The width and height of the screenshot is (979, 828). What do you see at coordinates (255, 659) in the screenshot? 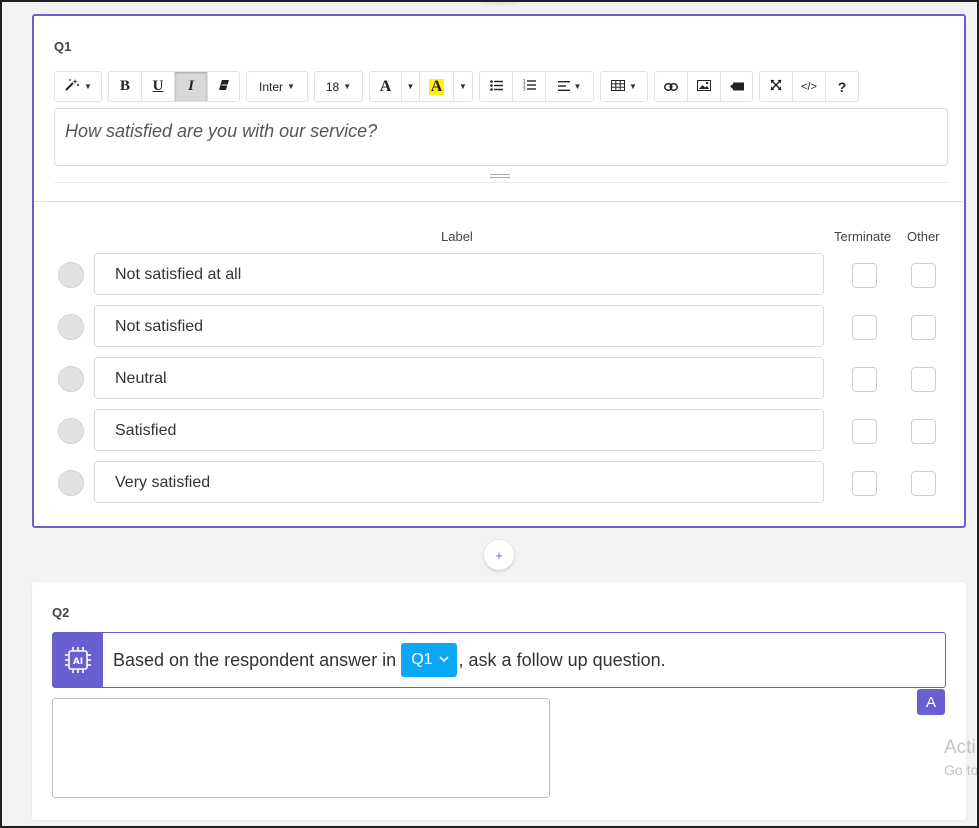
I see `ai-prompt-before: Based on the respondent answer in` at bounding box center [255, 659].